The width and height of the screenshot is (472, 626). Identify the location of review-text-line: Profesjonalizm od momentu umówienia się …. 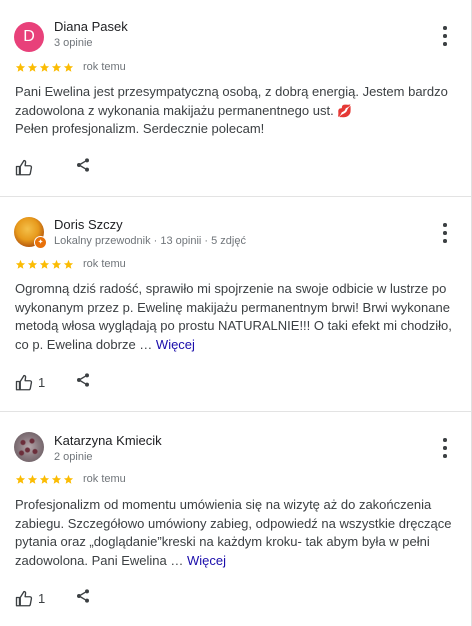
(233, 532).